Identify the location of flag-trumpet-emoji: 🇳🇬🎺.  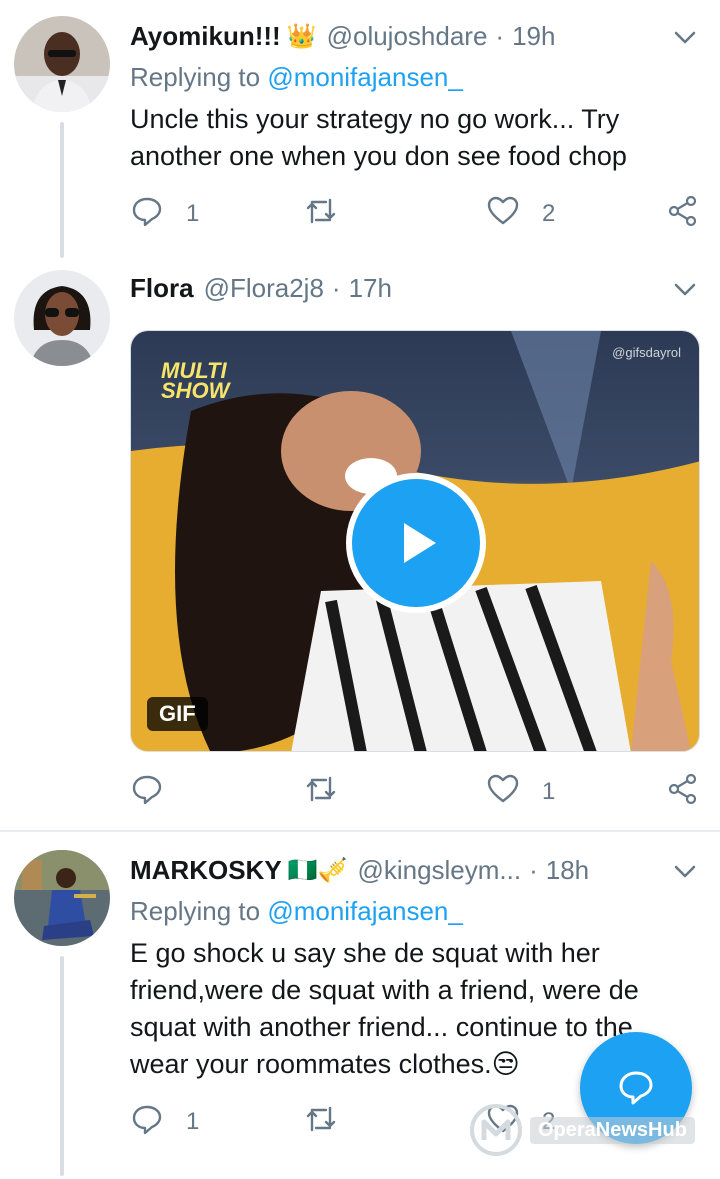
(317, 870).